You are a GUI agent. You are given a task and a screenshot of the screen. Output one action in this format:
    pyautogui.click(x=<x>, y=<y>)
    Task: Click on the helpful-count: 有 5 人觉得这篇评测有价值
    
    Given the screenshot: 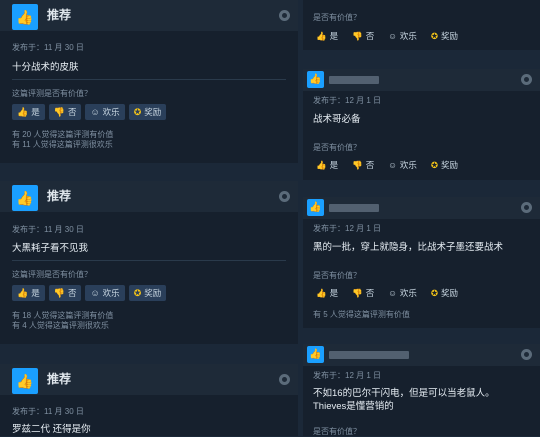 What is the action you would take?
    pyautogui.click(x=361, y=314)
    